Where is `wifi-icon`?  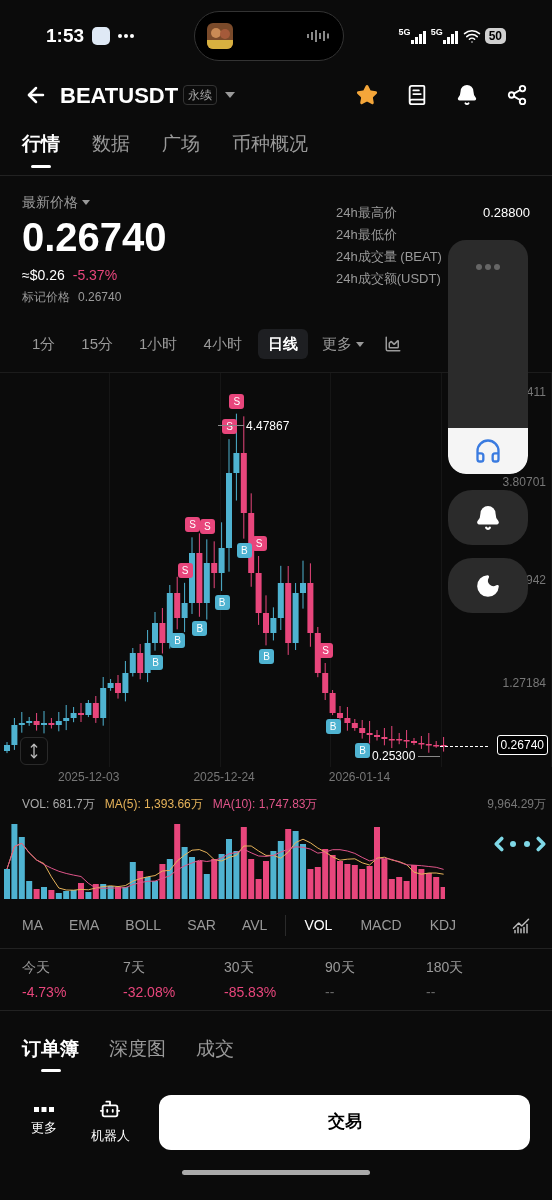 wifi-icon is located at coordinates (471, 36).